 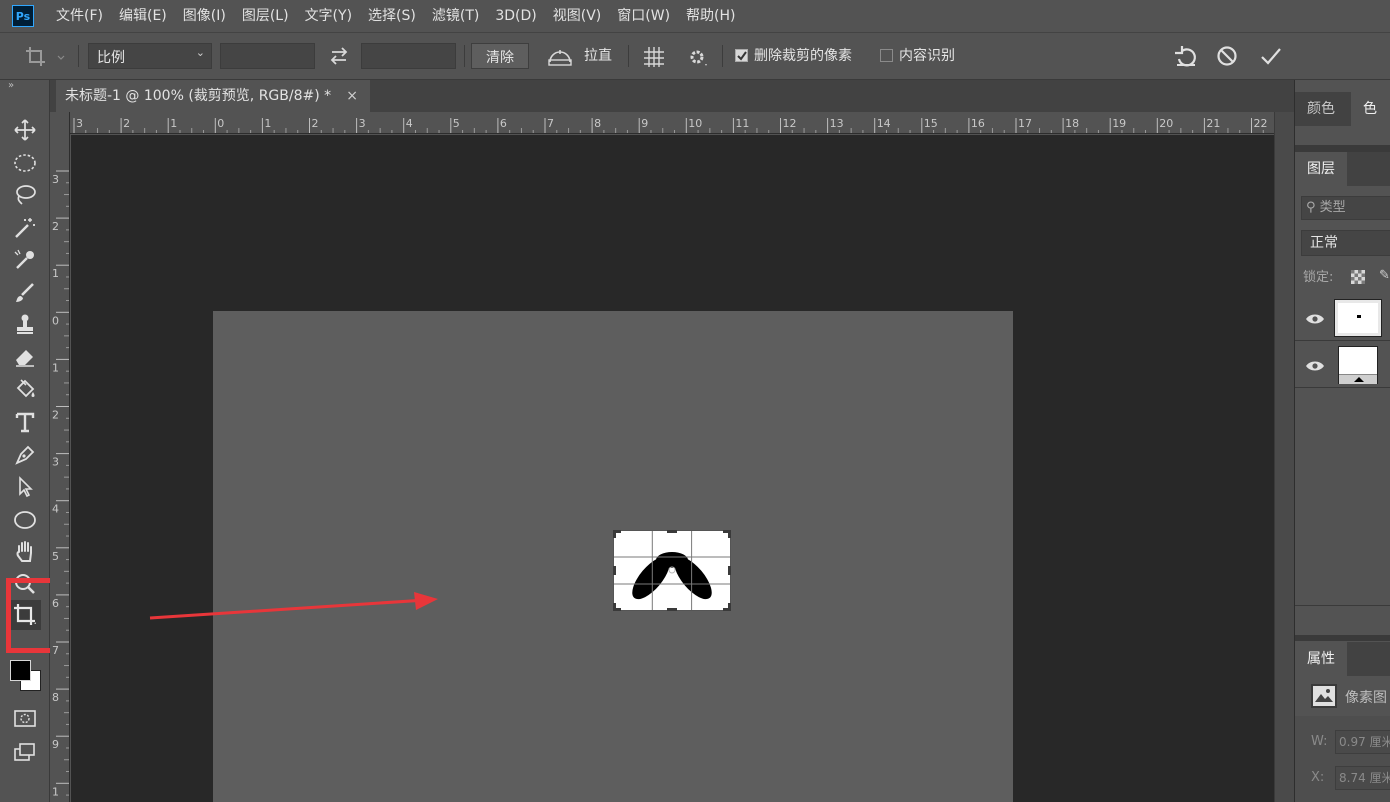 What do you see at coordinates (455, 16) in the screenshot?
I see `menu-item: 滤镜(T)` at bounding box center [455, 16].